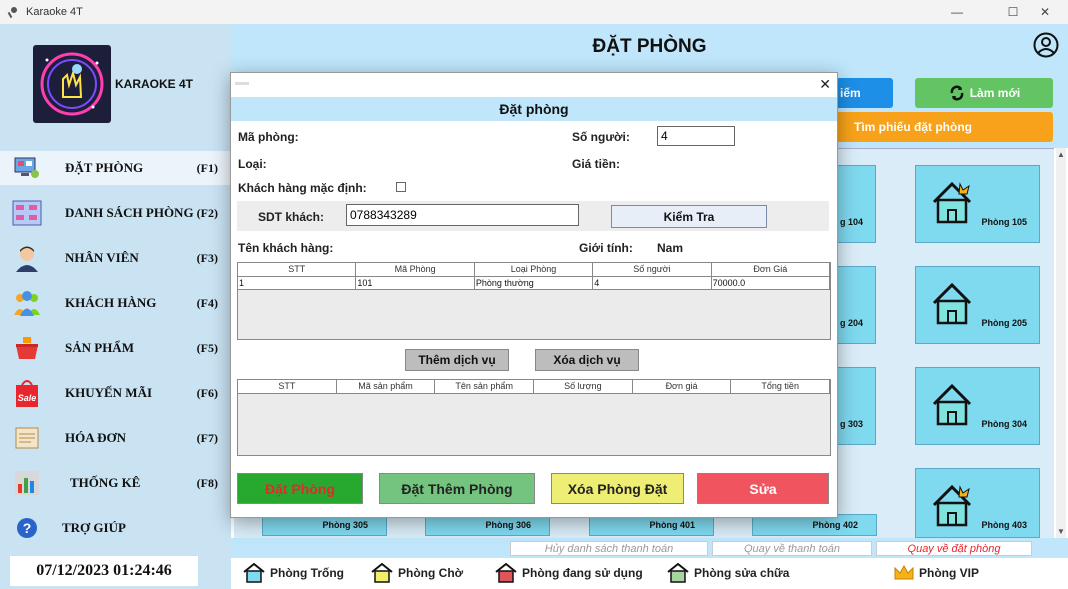 The image size is (1068, 589). What do you see at coordinates (977, 204) in the screenshot?
I see `room-card: Phòng 105` at bounding box center [977, 204].